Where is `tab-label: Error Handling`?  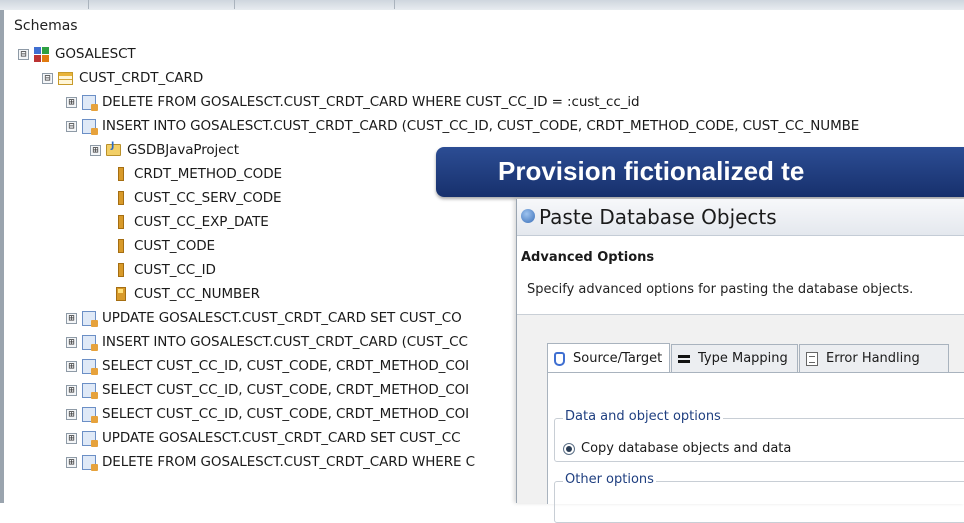 tab-label: Error Handling is located at coordinates (873, 358).